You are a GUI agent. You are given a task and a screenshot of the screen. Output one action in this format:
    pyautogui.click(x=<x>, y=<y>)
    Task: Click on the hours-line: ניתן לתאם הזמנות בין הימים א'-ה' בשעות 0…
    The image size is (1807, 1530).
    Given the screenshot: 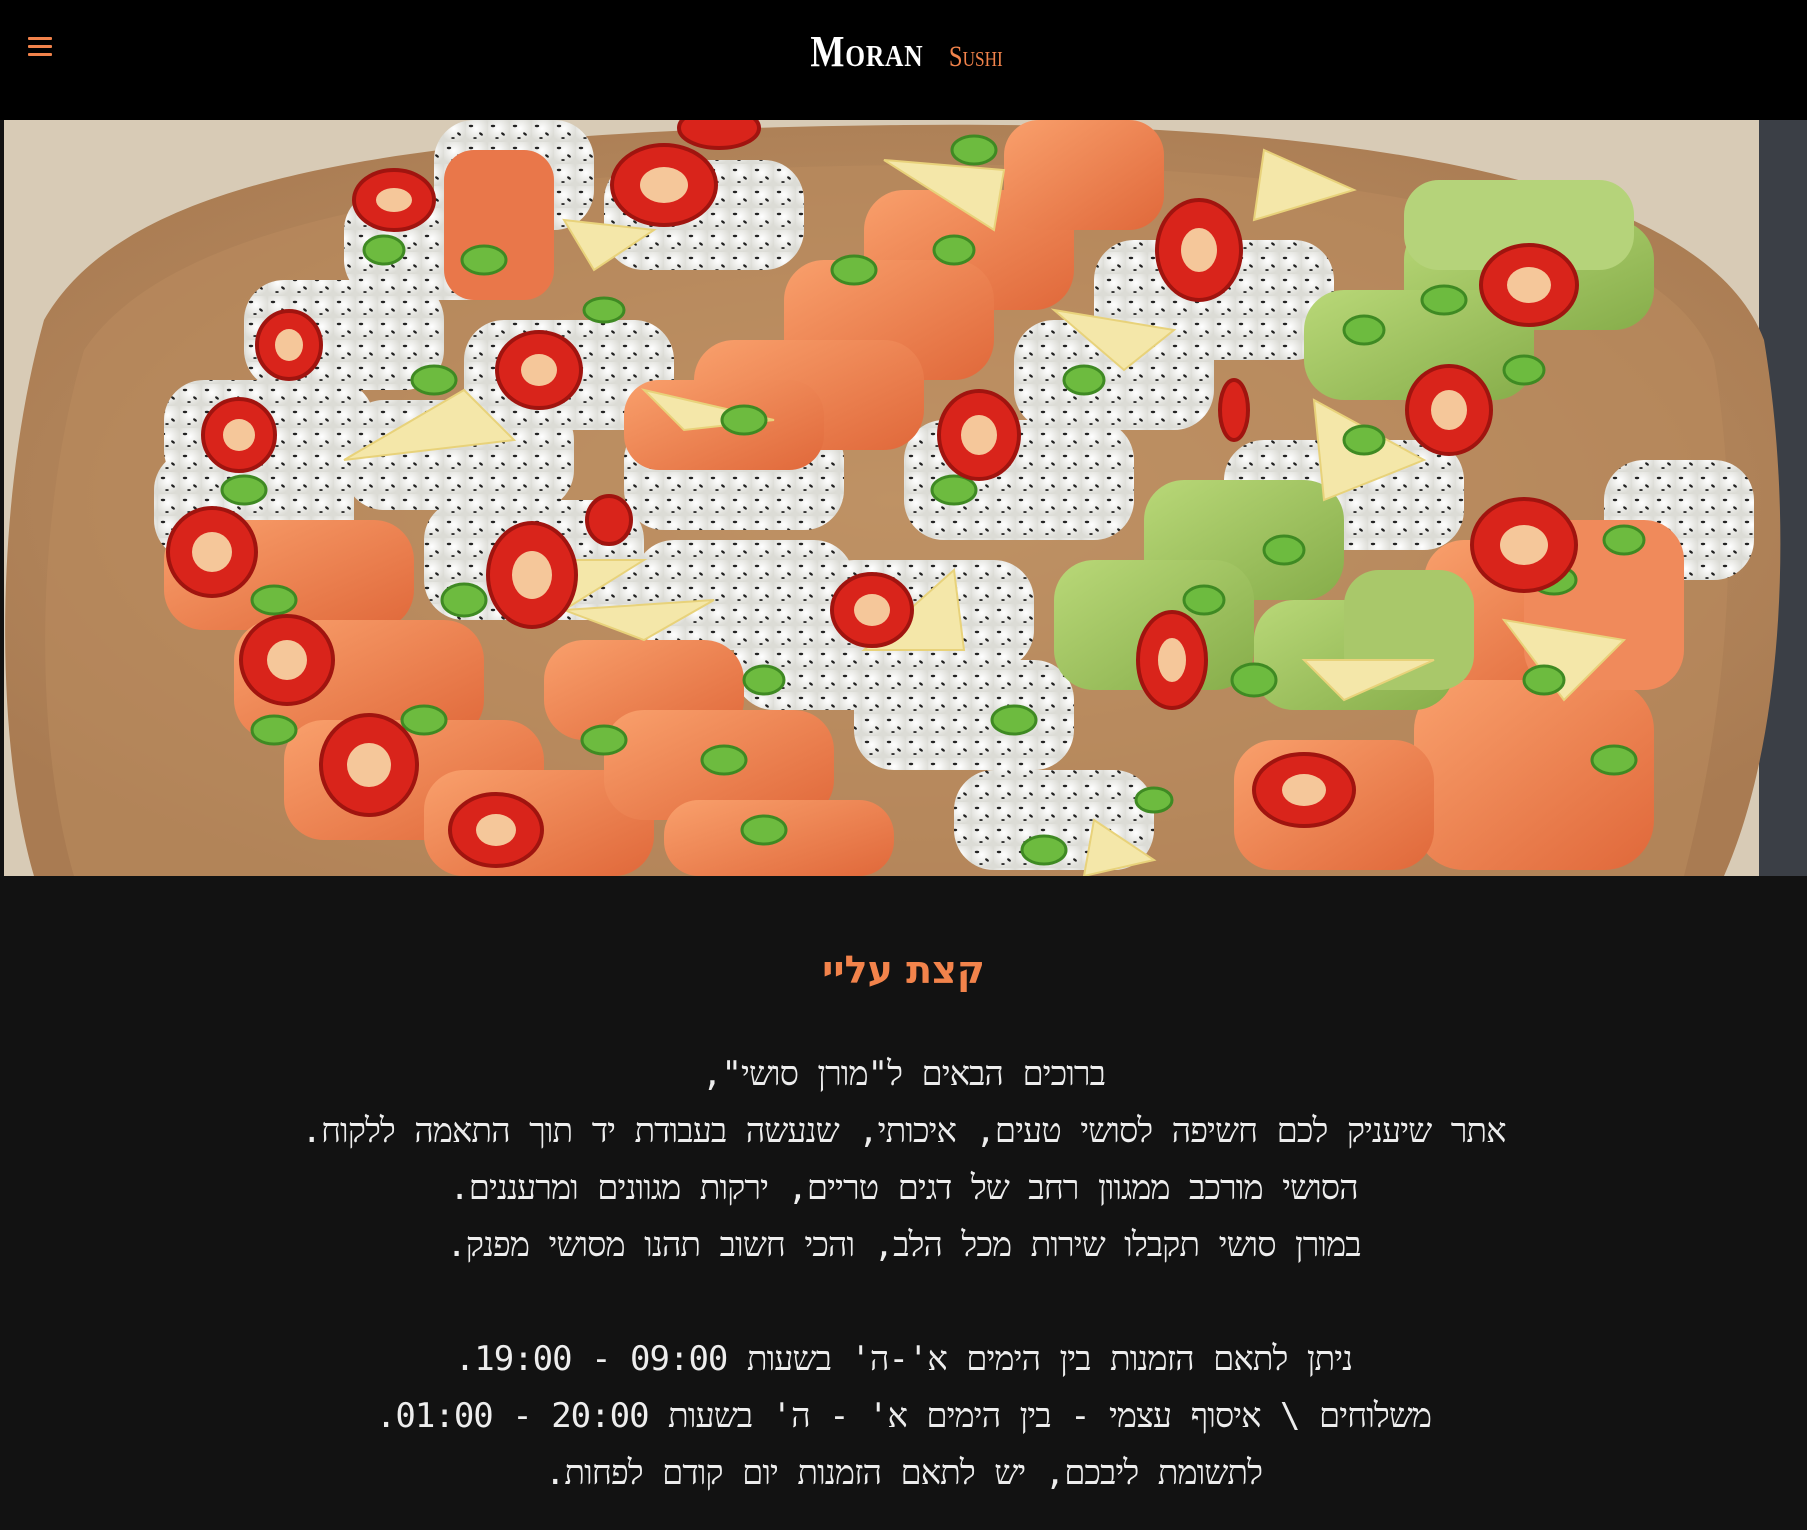 What is the action you would take?
    pyautogui.click(x=903, y=1359)
    